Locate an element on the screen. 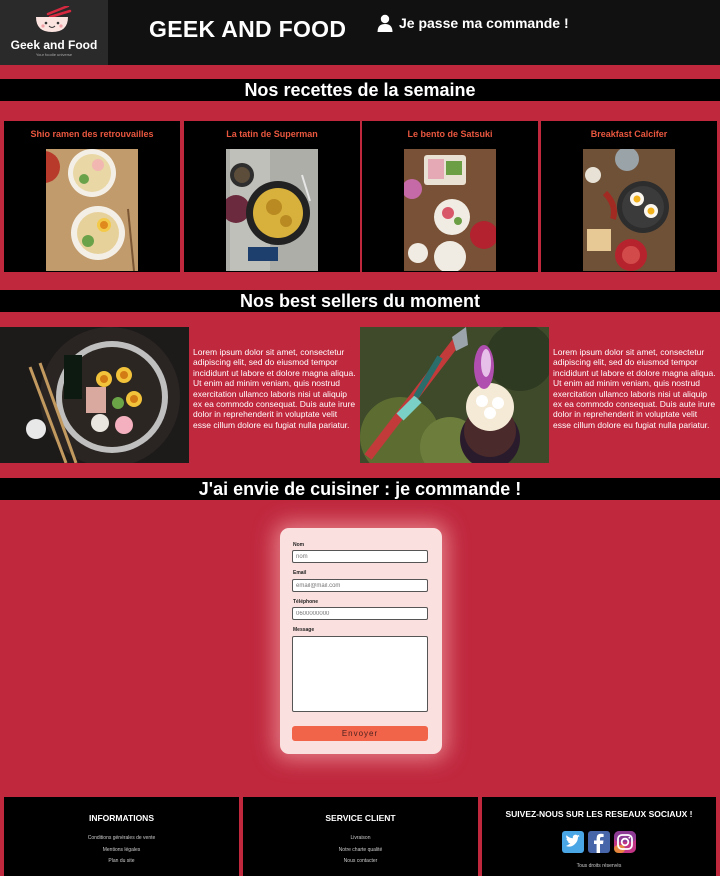 Image resolution: width=720 pixels, height=876 pixels. email-input is located at coordinates (360, 585).